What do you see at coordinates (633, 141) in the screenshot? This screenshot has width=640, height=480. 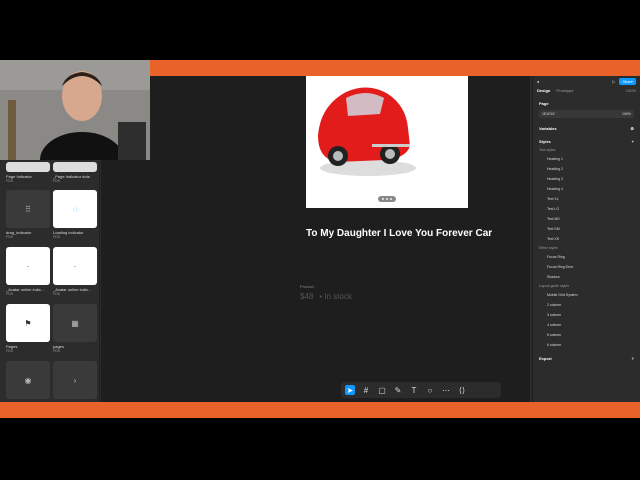 I see `add-style-icon: +` at bounding box center [633, 141].